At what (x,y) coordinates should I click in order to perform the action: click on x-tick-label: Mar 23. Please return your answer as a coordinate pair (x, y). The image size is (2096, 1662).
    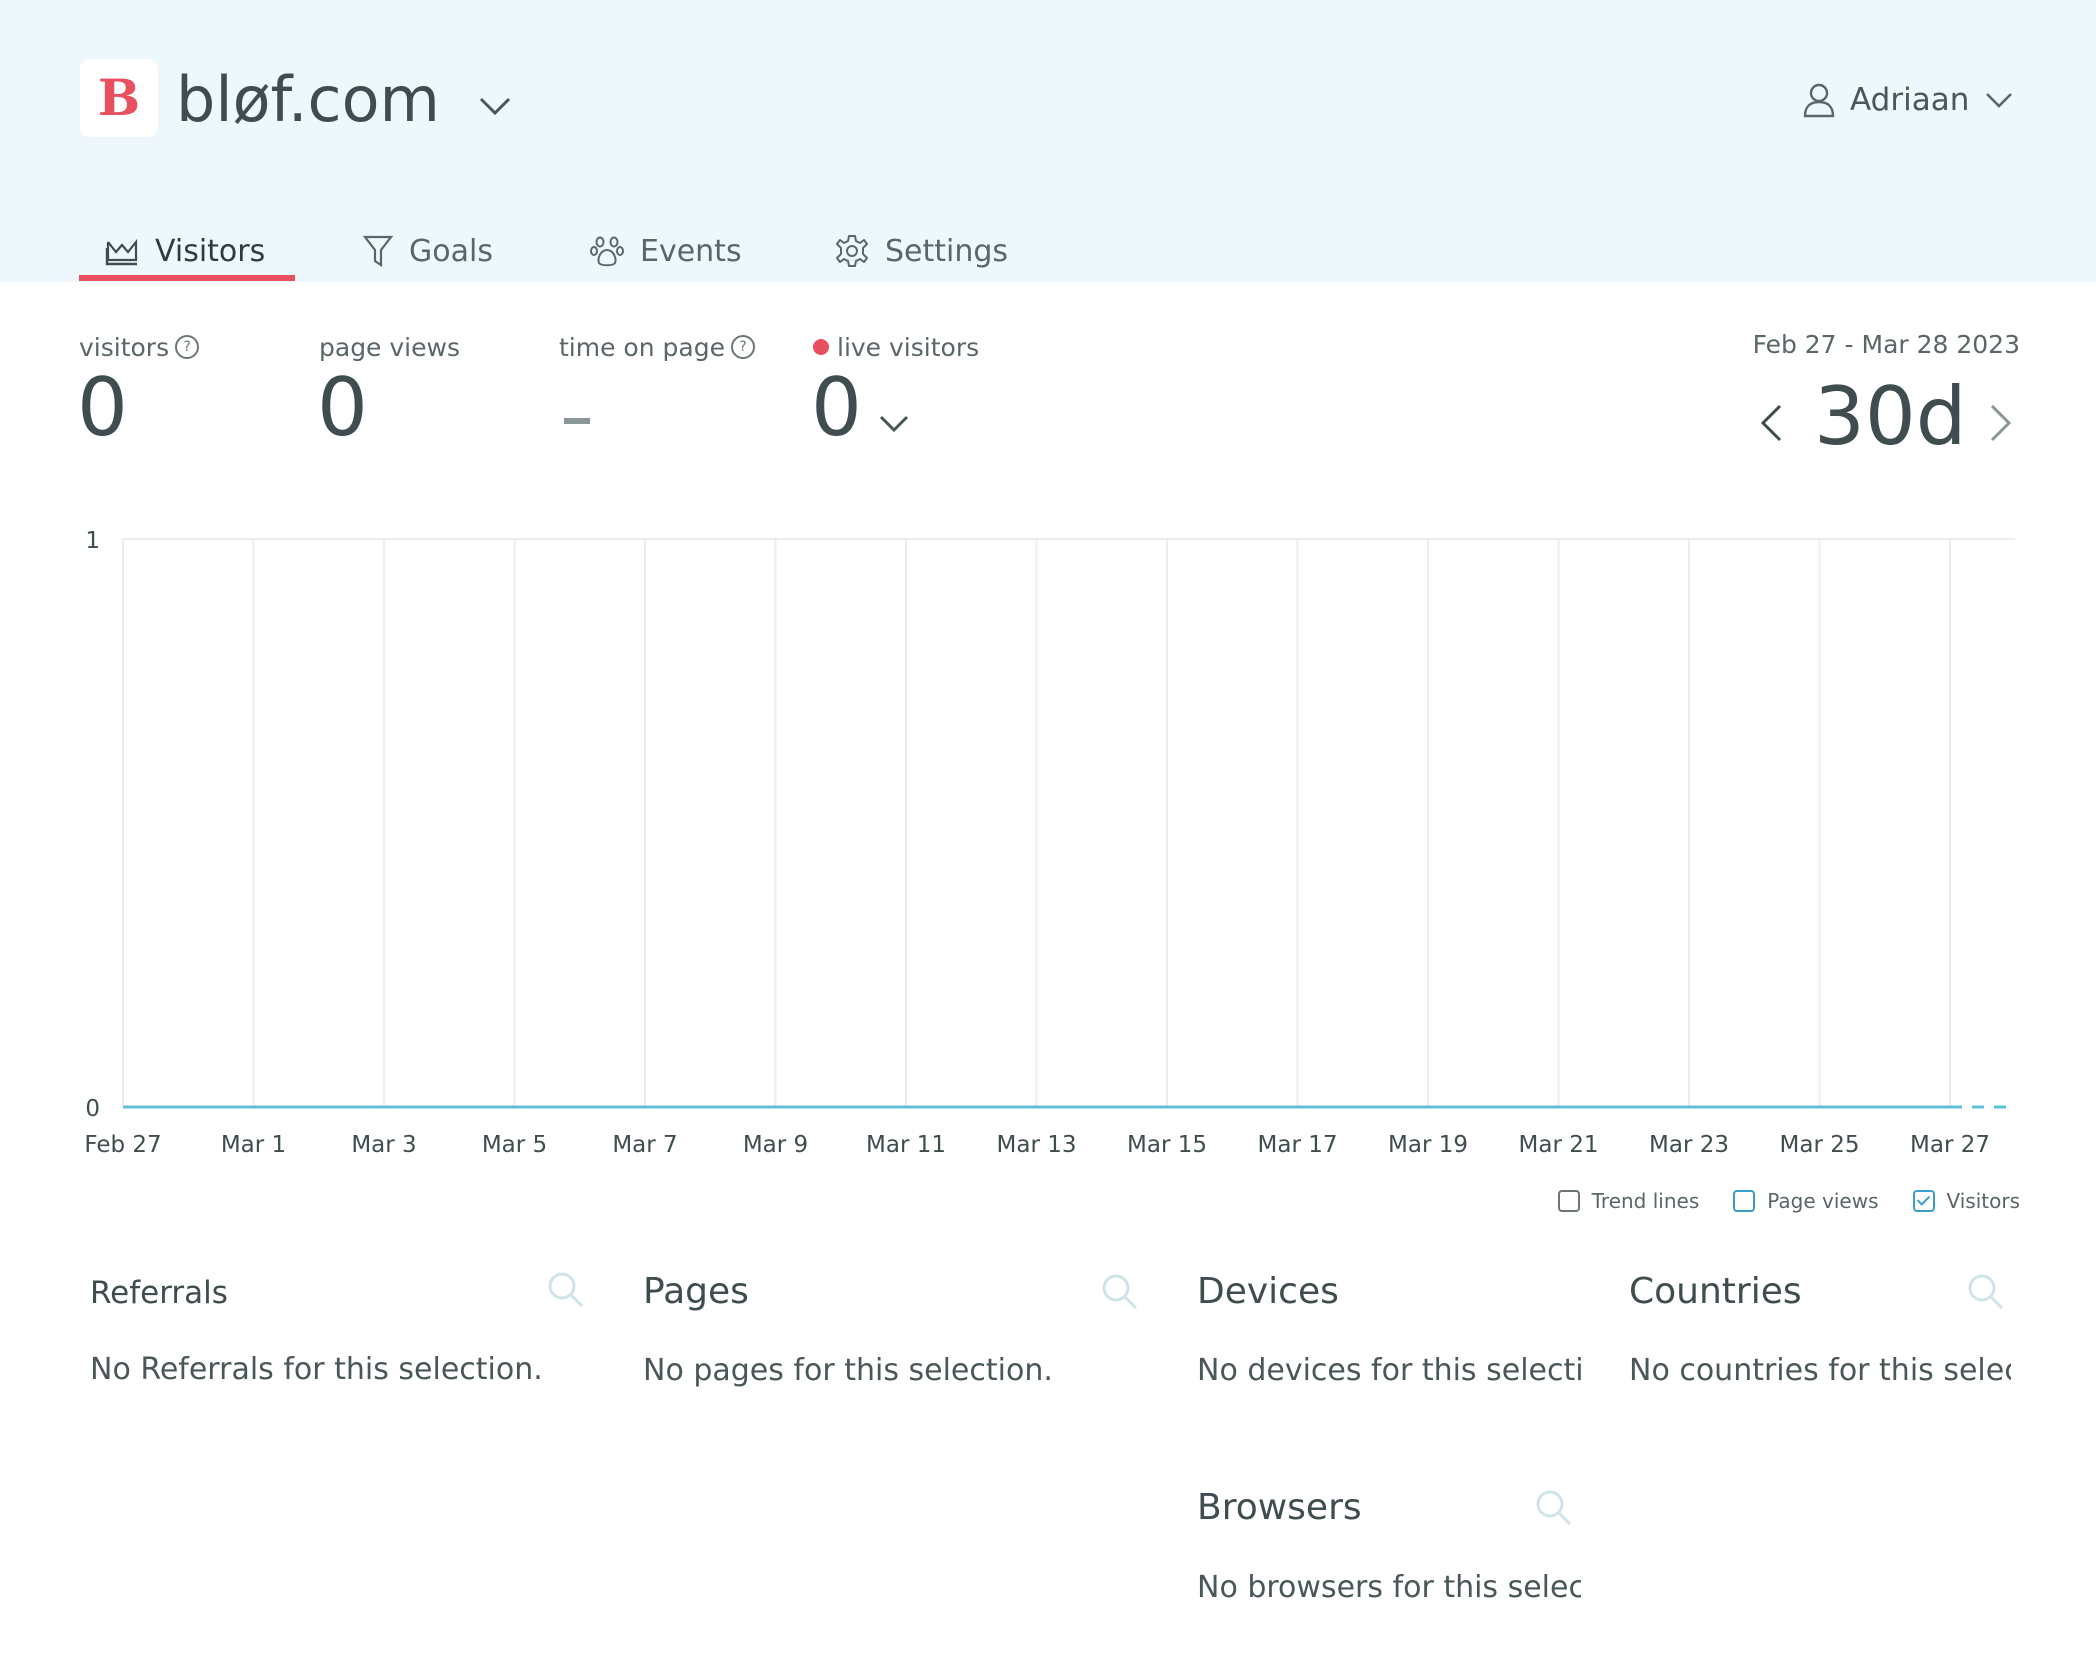
    Looking at the image, I should click on (1689, 1145).